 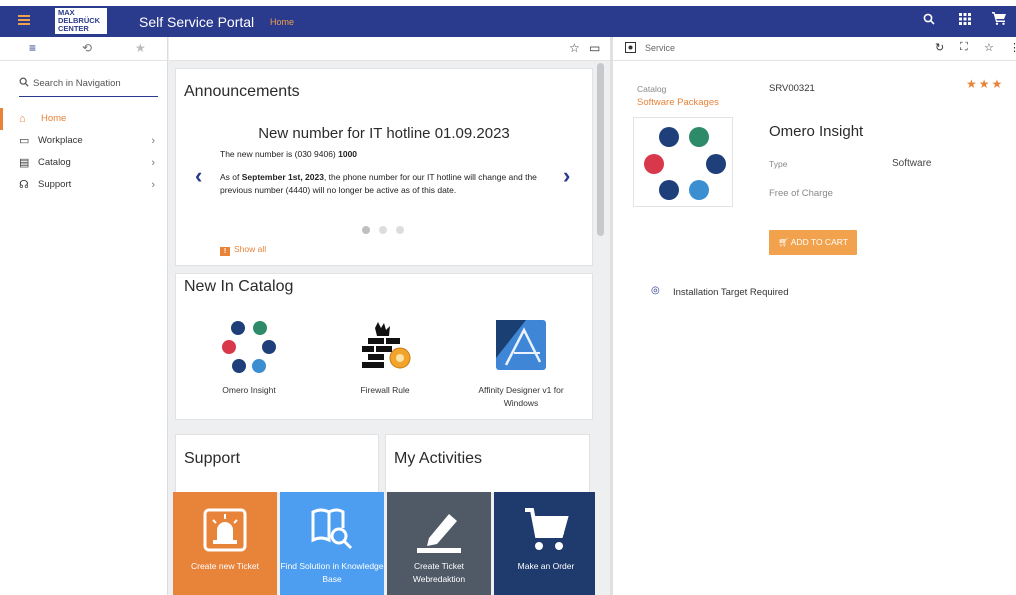 I want to click on type-label: Type, so click(x=778, y=164).